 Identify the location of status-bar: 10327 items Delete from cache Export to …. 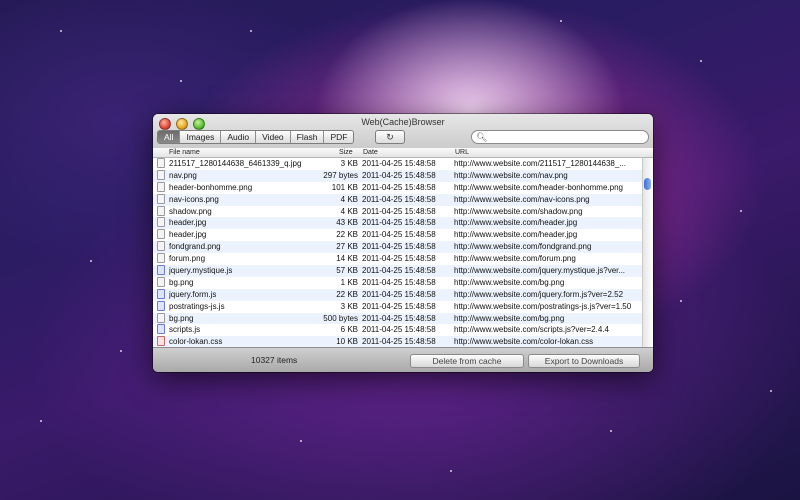
(403, 359).